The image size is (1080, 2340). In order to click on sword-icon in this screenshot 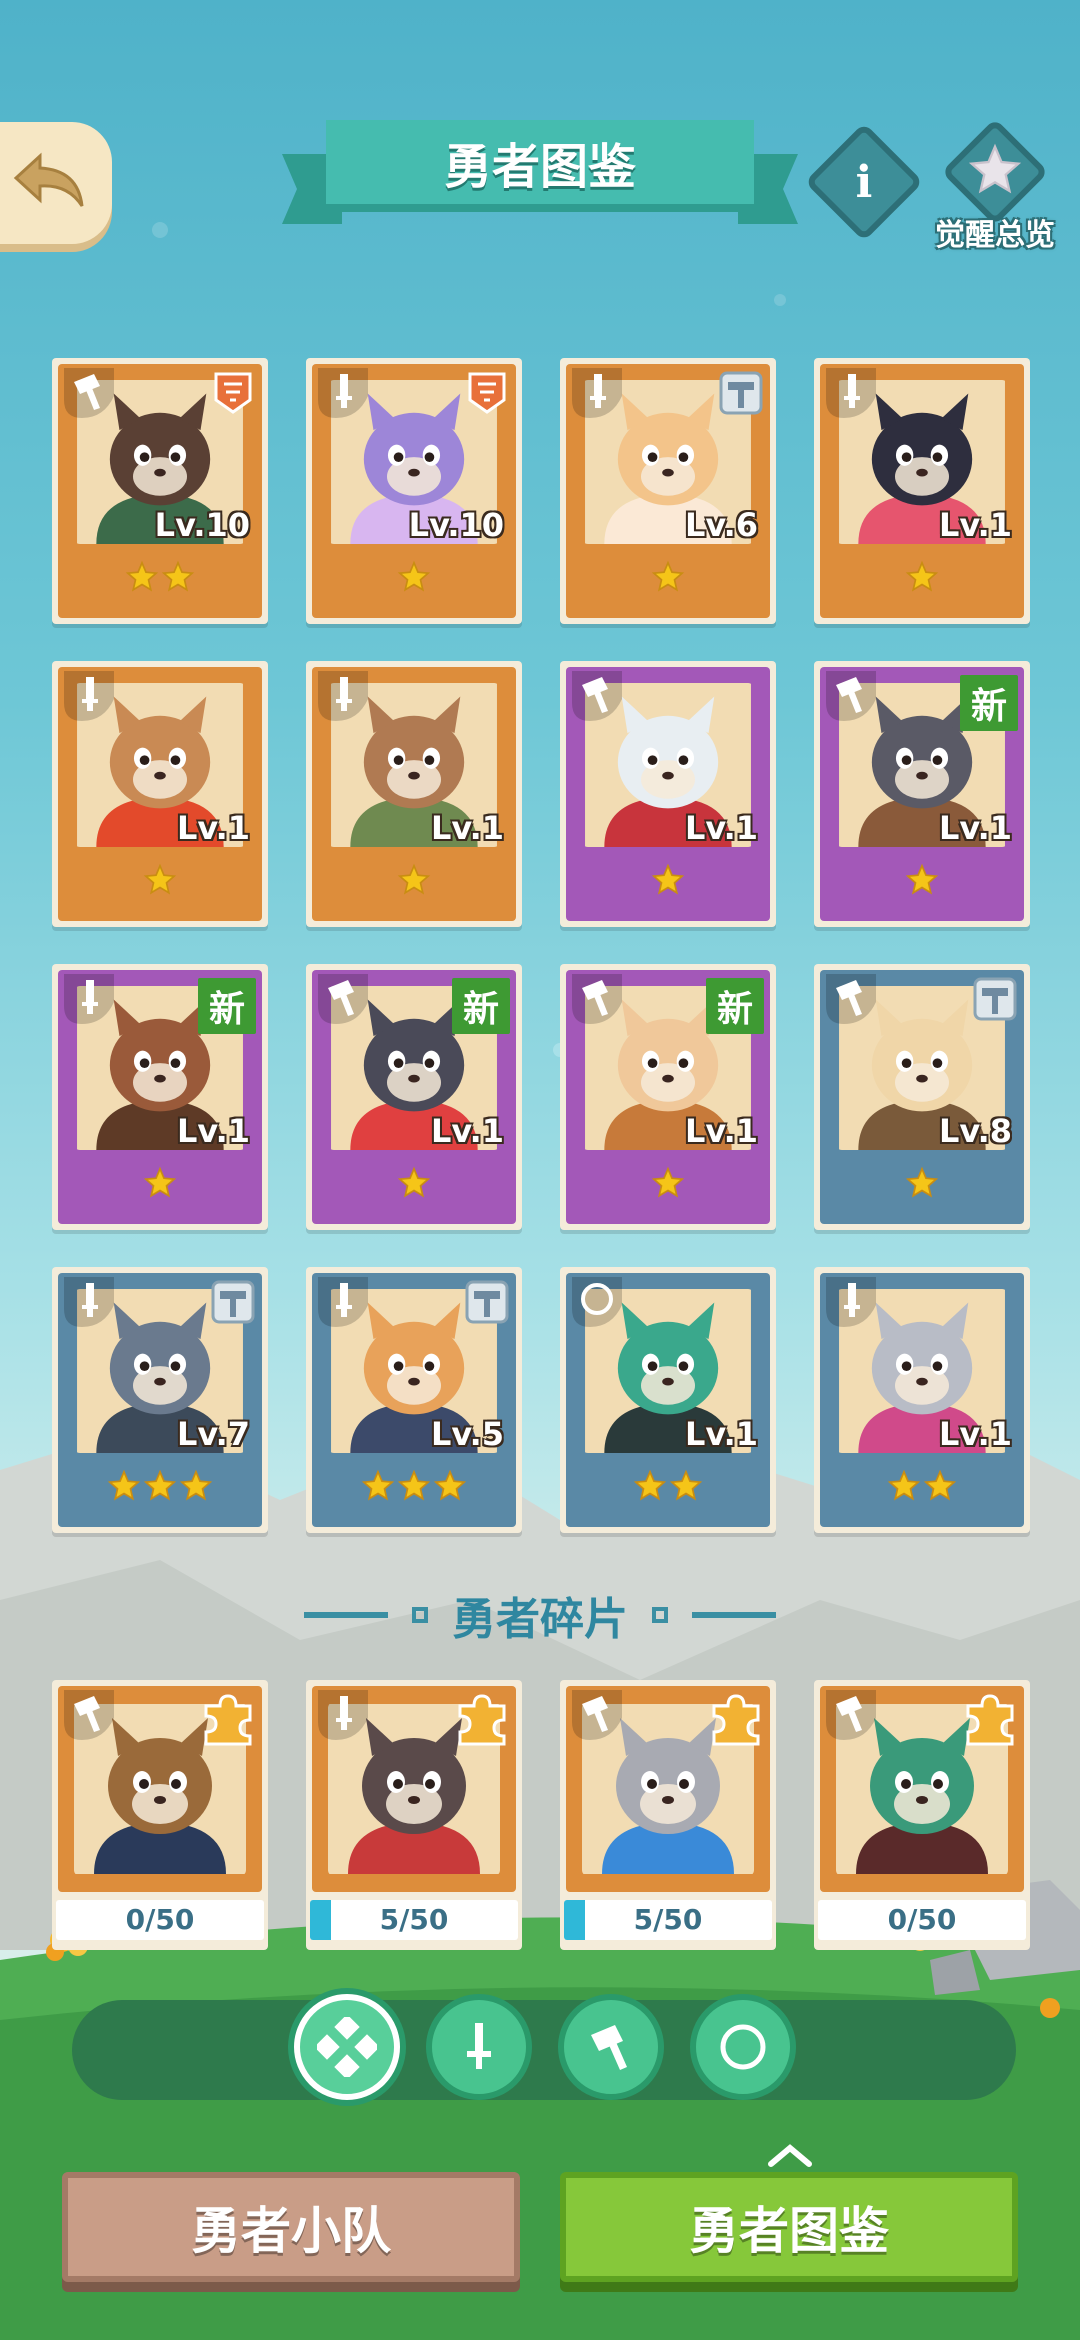, I will do `click(479, 2046)`.